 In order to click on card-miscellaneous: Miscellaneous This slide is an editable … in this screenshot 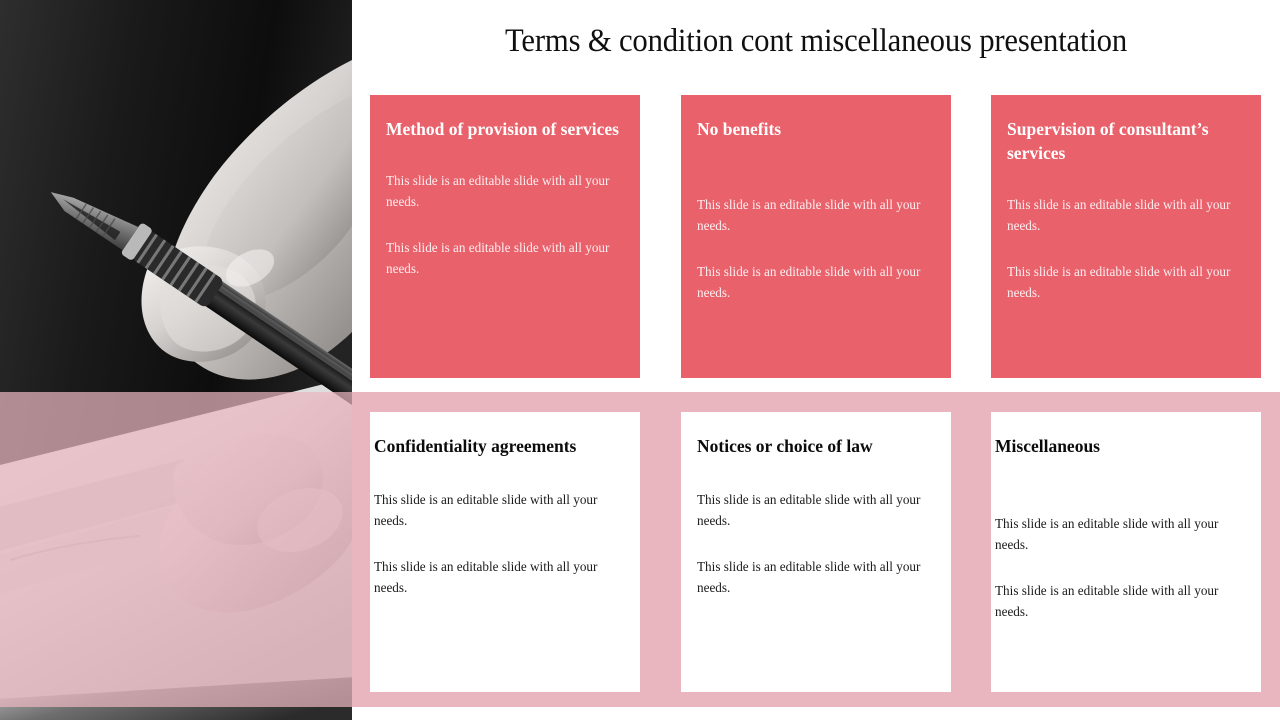, I will do `click(1126, 552)`.